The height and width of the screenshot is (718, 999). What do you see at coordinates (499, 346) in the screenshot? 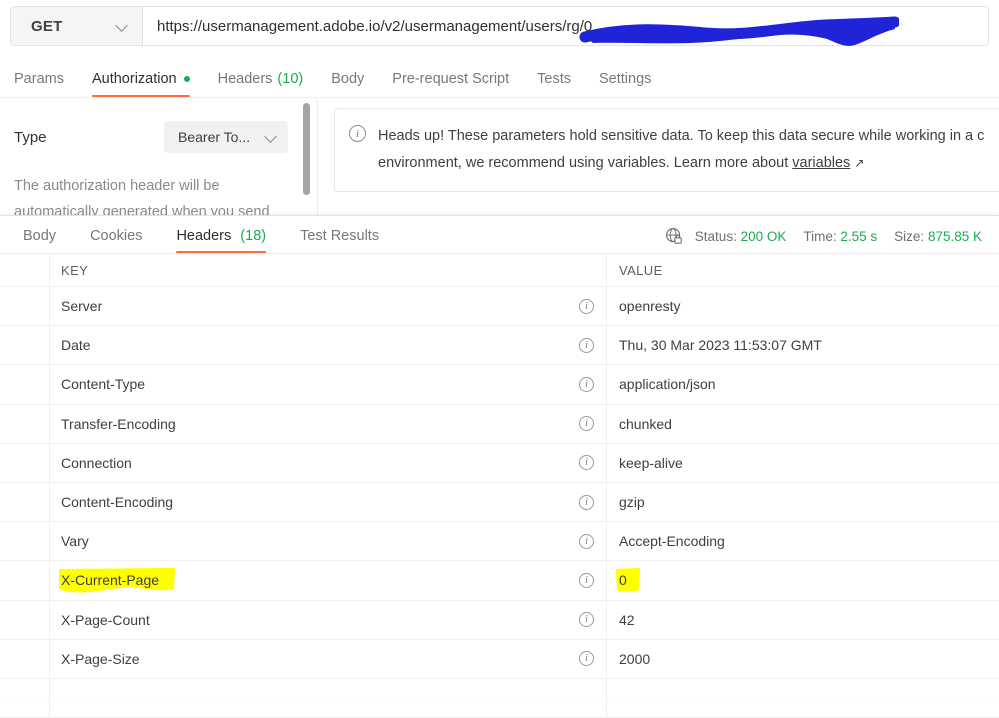
I see `table-row: Date i Thu, 30 Mar 2023 11:53:07 GMT` at bounding box center [499, 346].